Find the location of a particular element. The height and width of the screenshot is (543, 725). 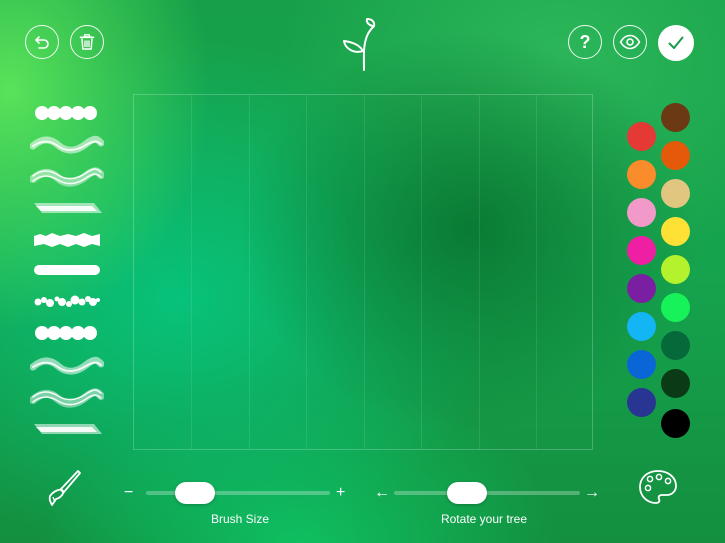

brush-option-splatter is located at coordinates (67, 301).